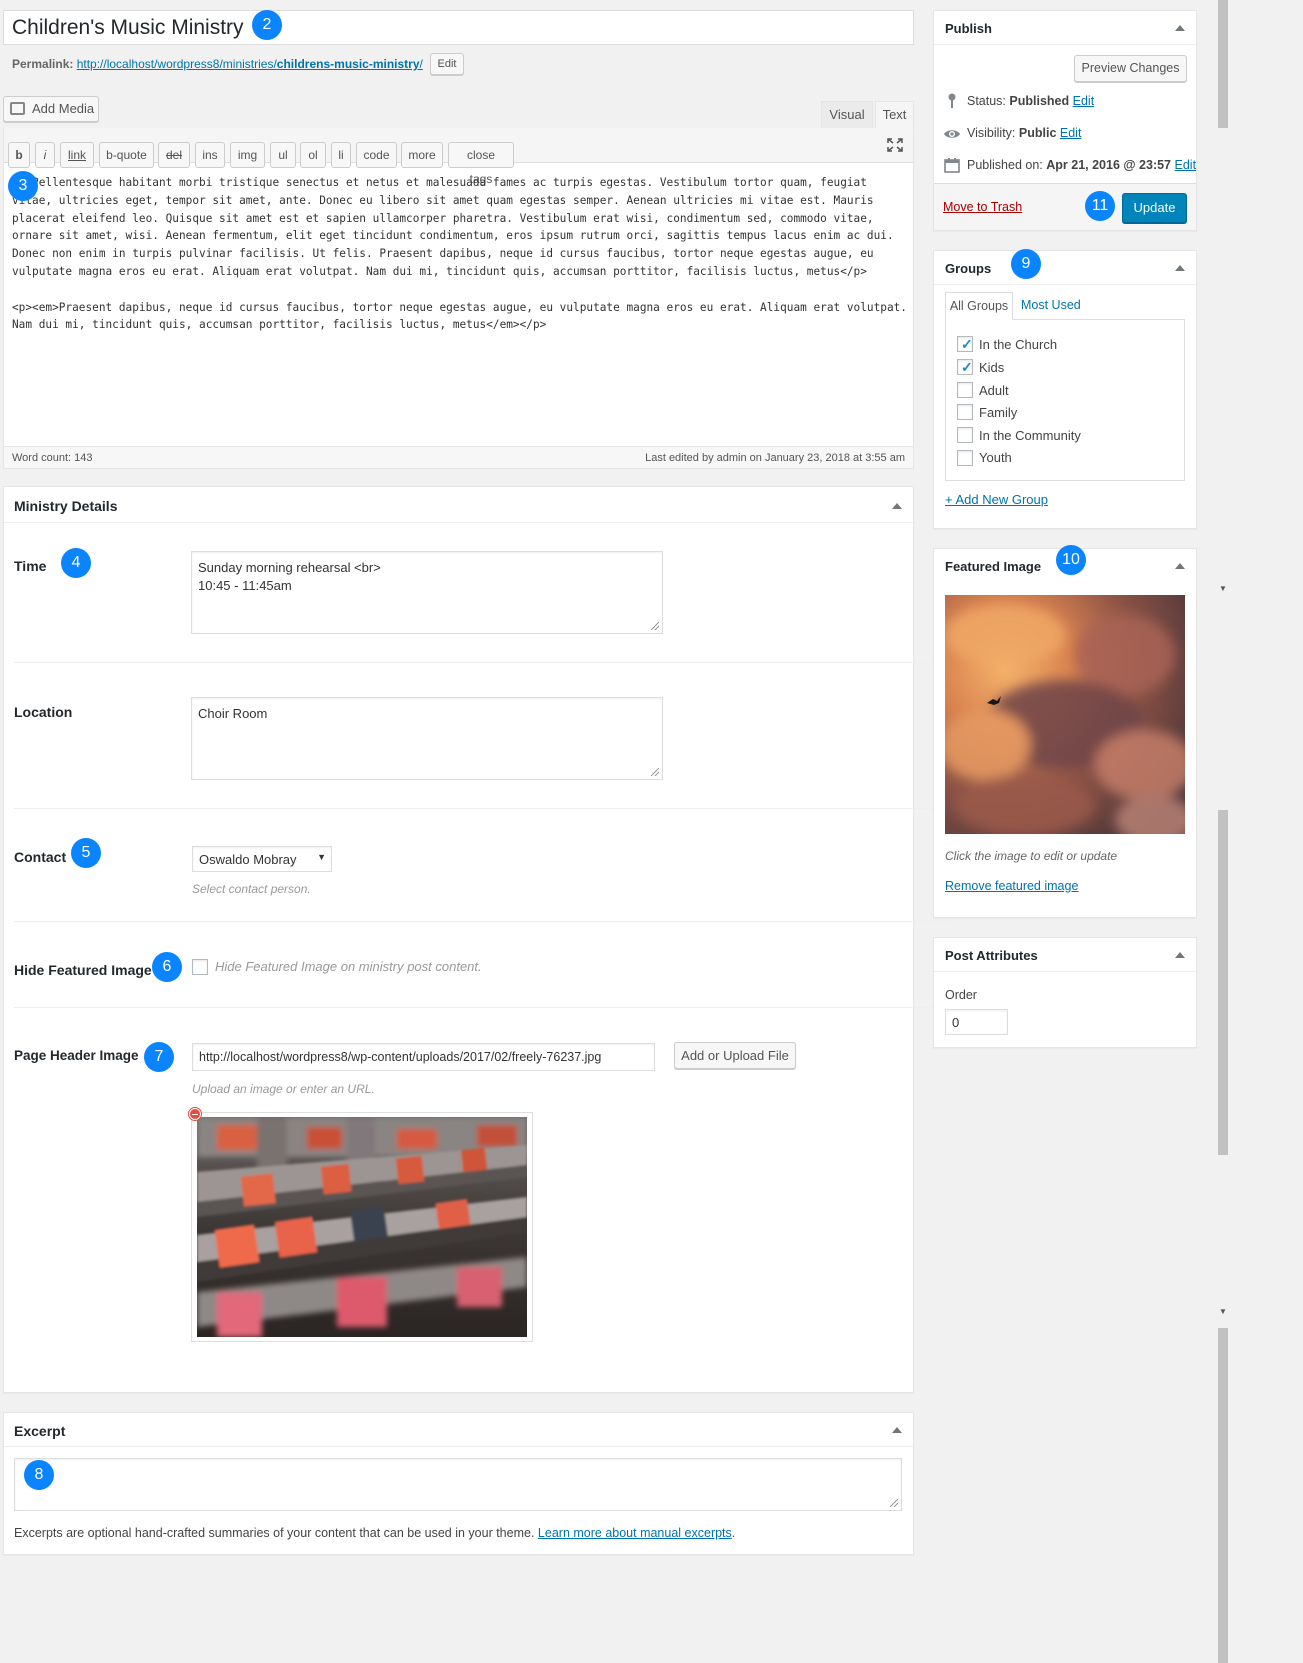 The width and height of the screenshot is (1303, 1663). What do you see at coordinates (83, 970) in the screenshot?
I see `hide-featured-label: Hide Featured Image` at bounding box center [83, 970].